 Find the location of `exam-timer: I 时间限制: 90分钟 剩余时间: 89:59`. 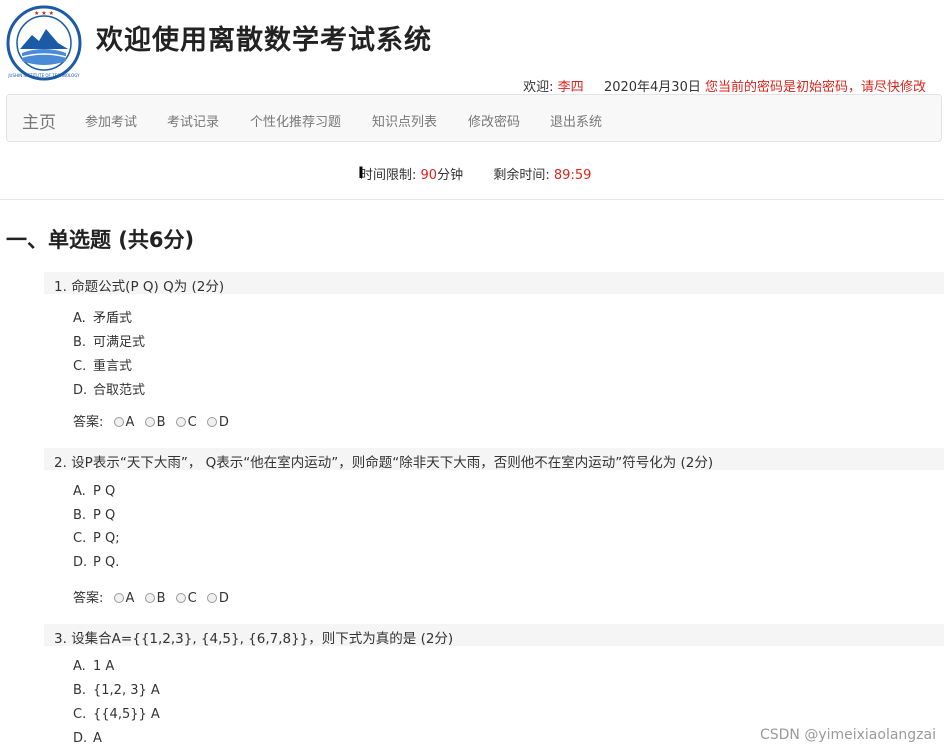

exam-timer: I 时间限制: 90分钟 剩余时间: 89:59 is located at coordinates (475, 173).